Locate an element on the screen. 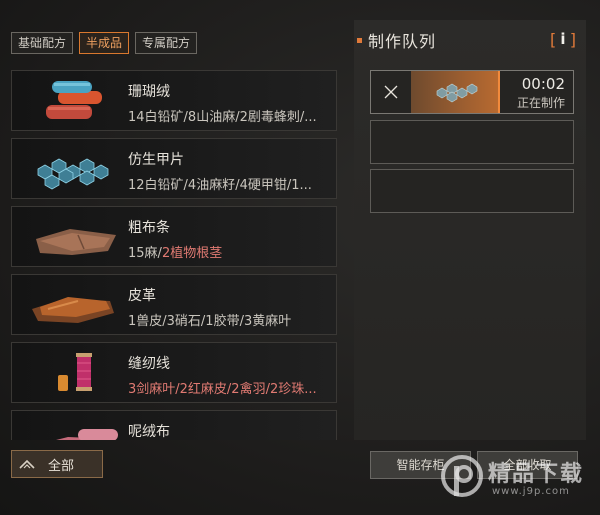 Image resolution: width=600 pixels, height=515 pixels. craft-status: 正在制作 is located at coordinates (540, 103).